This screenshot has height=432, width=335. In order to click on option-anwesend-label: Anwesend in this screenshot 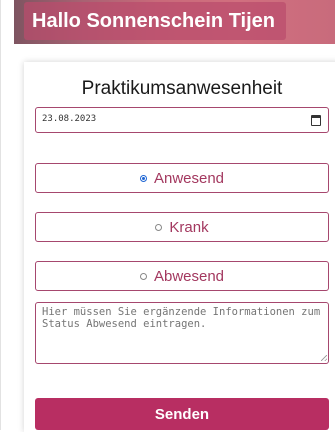, I will do `click(189, 178)`.